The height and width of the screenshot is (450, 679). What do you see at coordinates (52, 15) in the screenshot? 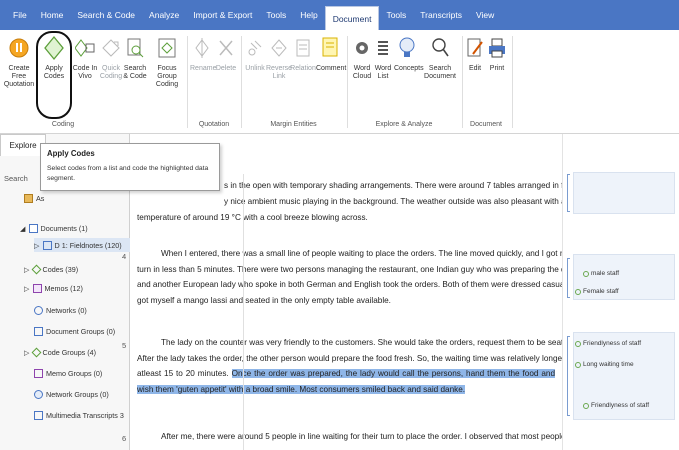
I see `menu-home: Home` at bounding box center [52, 15].